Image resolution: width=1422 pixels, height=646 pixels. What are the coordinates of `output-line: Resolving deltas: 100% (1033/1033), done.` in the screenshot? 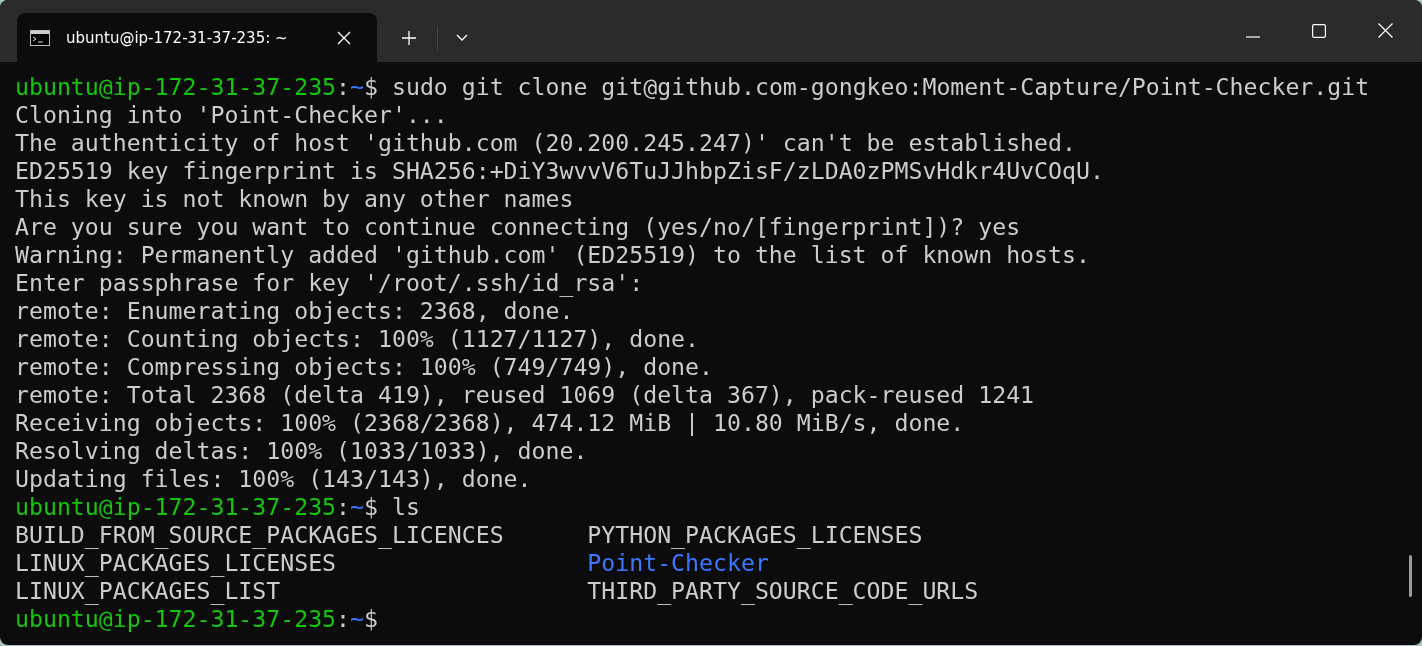 It's located at (301, 450).